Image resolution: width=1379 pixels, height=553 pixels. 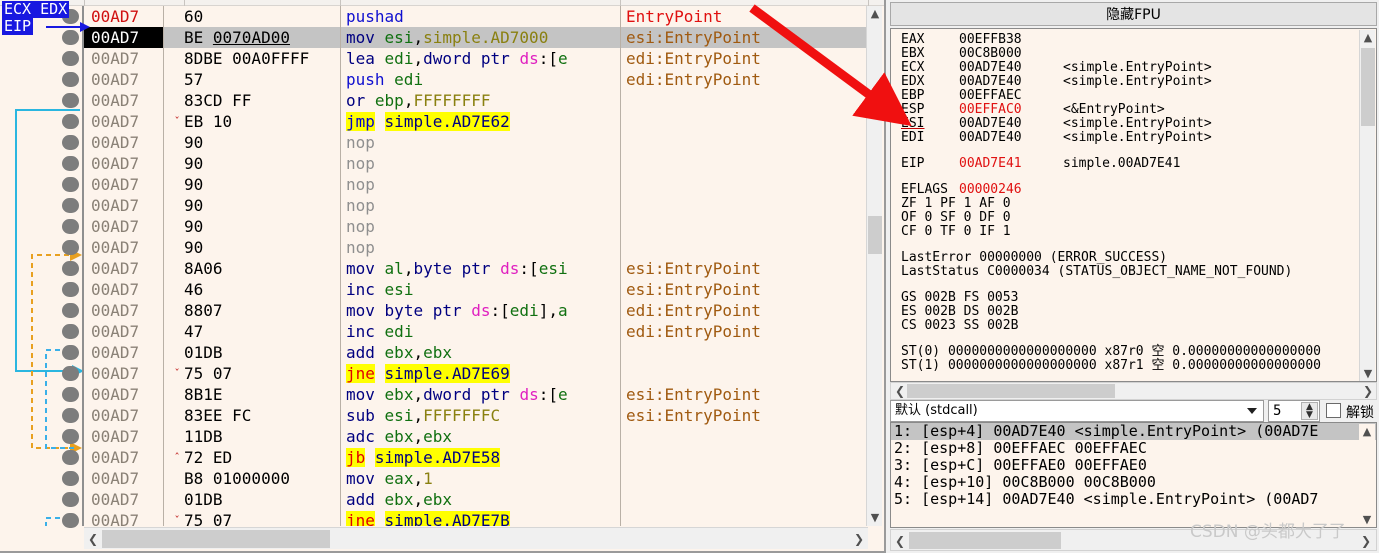 What do you see at coordinates (1333, 410) in the screenshot?
I see `lock-checkbox` at bounding box center [1333, 410].